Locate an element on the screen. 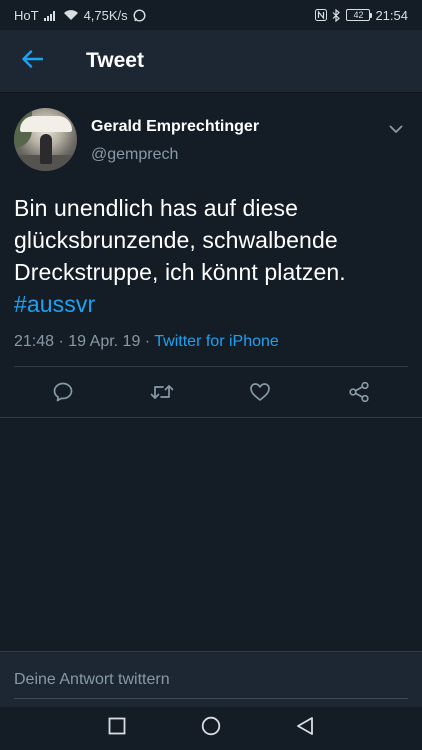 The image size is (422, 750). share-icon is located at coordinates (359, 394).